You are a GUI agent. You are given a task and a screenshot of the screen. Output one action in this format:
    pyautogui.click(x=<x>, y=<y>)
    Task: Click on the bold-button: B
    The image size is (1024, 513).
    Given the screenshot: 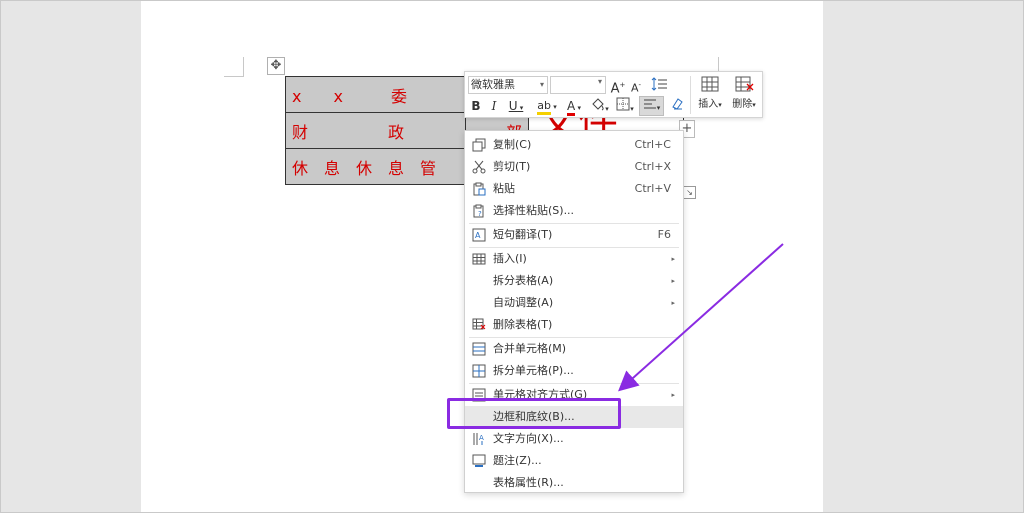 What is the action you would take?
    pyautogui.click(x=476, y=106)
    